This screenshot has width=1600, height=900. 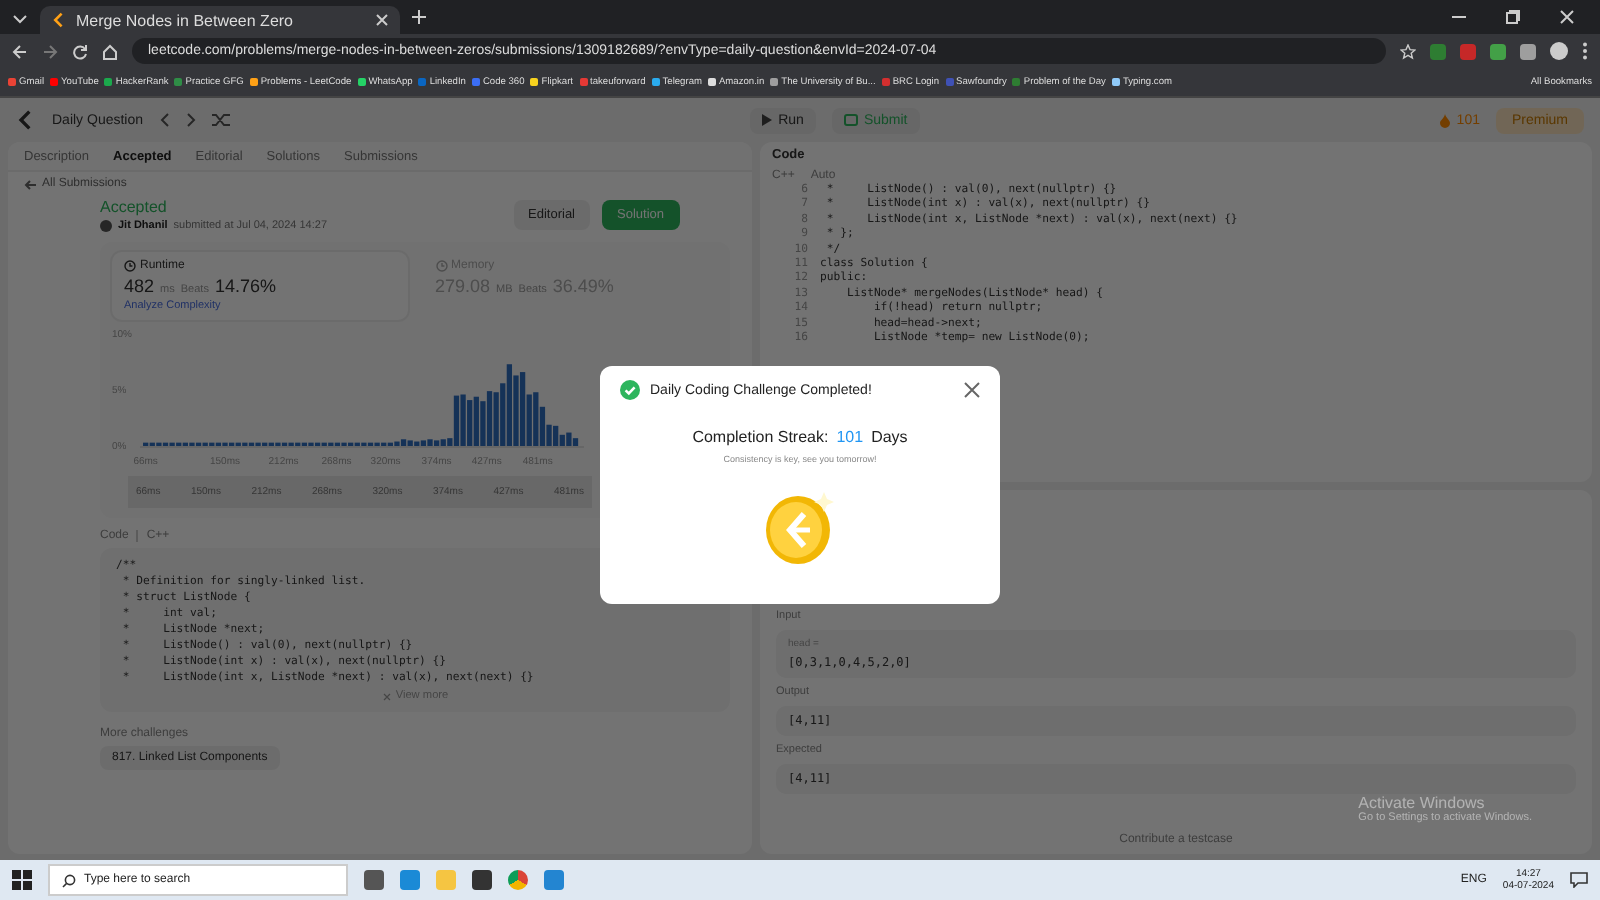 What do you see at coordinates (1559, 51) in the screenshot?
I see `profile-avatar` at bounding box center [1559, 51].